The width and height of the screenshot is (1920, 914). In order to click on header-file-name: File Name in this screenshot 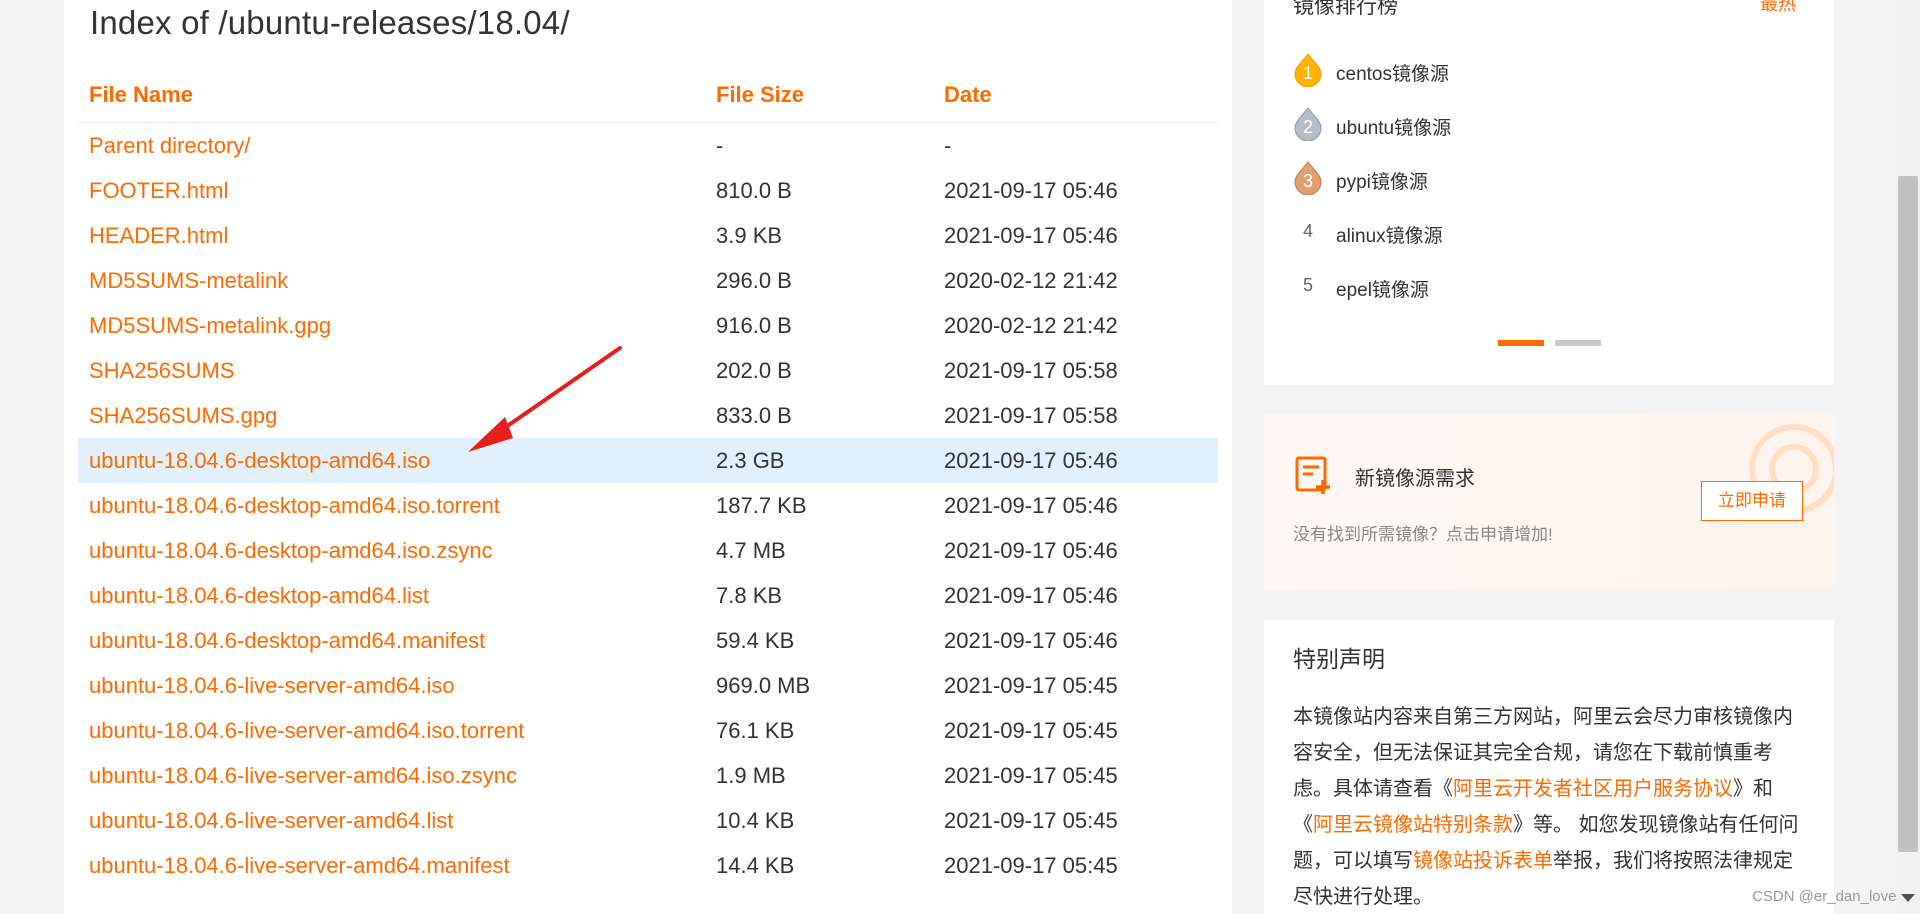, I will do `click(141, 95)`.